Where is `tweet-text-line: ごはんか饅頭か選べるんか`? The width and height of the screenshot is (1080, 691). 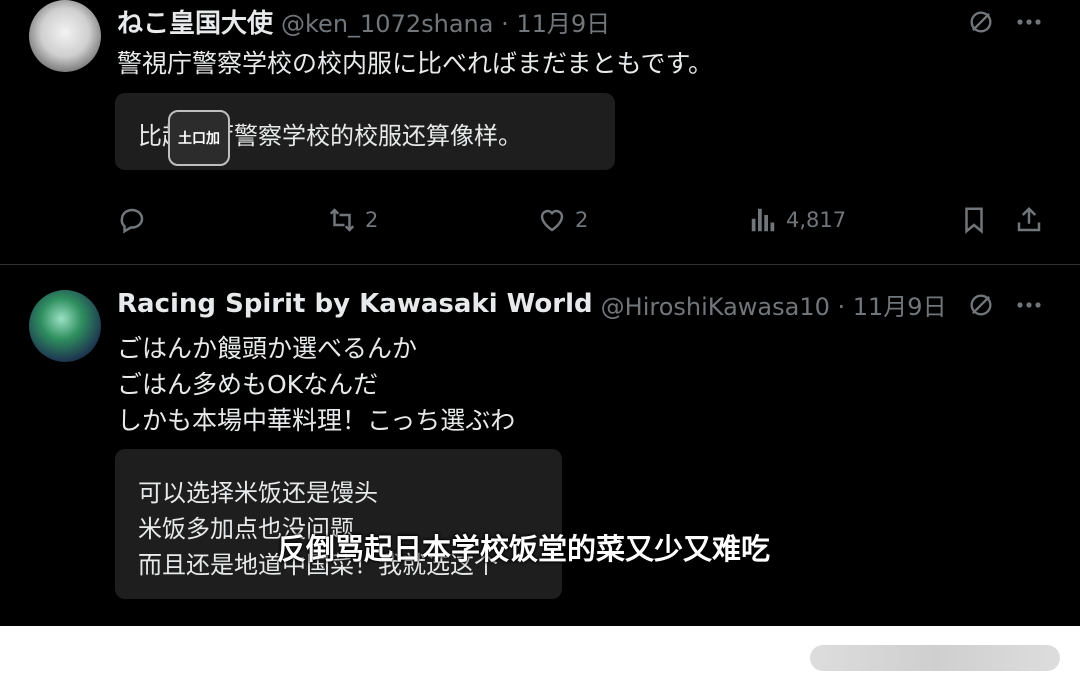 tweet-text-line: ごはんか饅頭か選べるんか is located at coordinates (267, 348).